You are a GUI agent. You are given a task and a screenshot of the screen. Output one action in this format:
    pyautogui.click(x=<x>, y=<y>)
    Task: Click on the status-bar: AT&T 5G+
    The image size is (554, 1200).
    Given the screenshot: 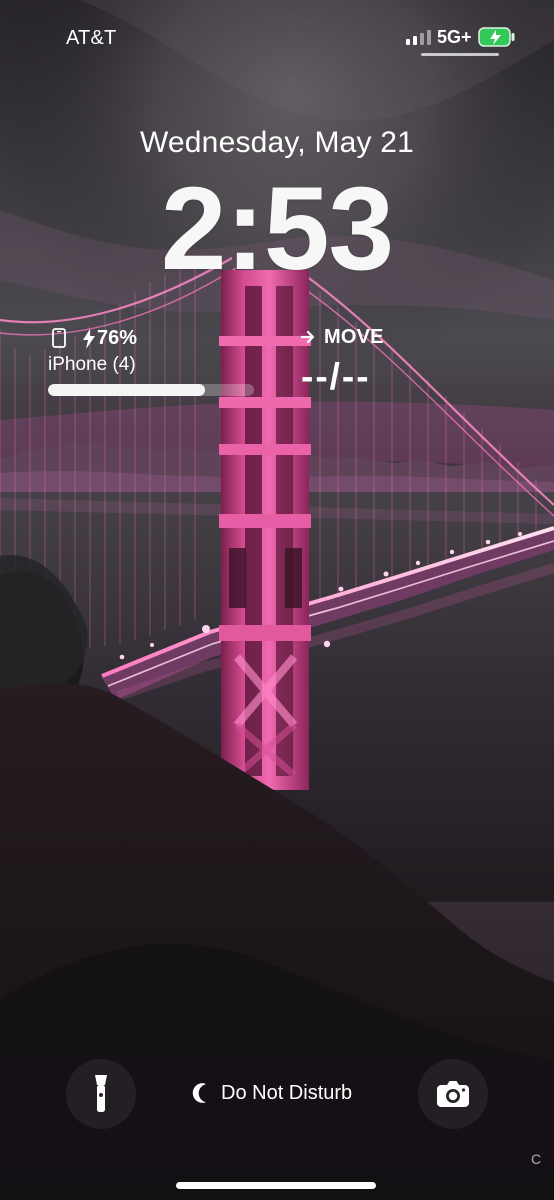 What is the action you would take?
    pyautogui.click(x=277, y=39)
    